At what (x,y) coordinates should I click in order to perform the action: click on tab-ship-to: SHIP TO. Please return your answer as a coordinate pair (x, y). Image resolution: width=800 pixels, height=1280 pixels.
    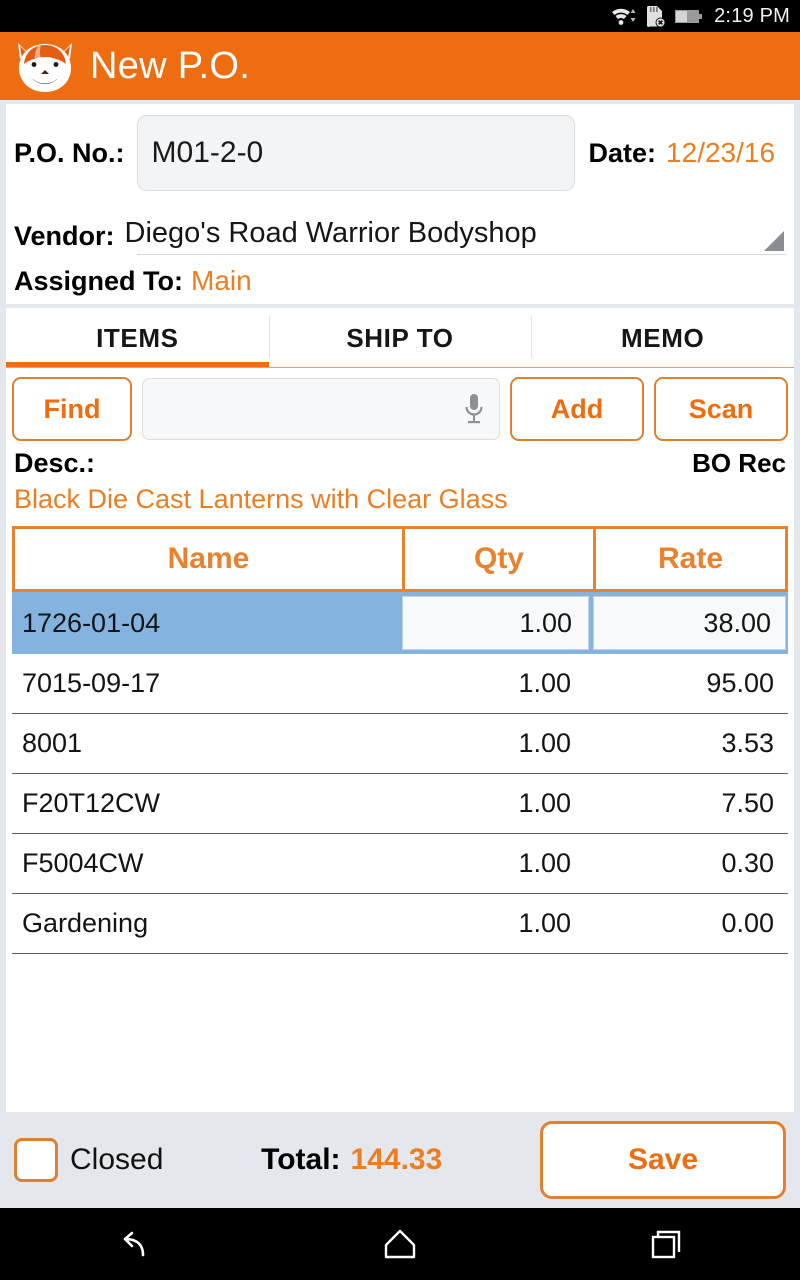
    Looking at the image, I should click on (400, 338).